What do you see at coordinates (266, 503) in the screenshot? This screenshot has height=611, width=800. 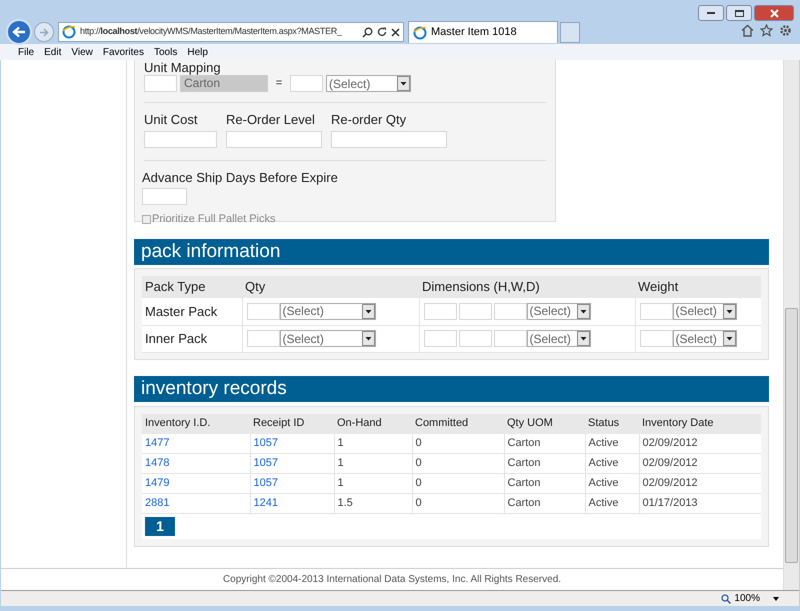 I see `record-link: 1241` at bounding box center [266, 503].